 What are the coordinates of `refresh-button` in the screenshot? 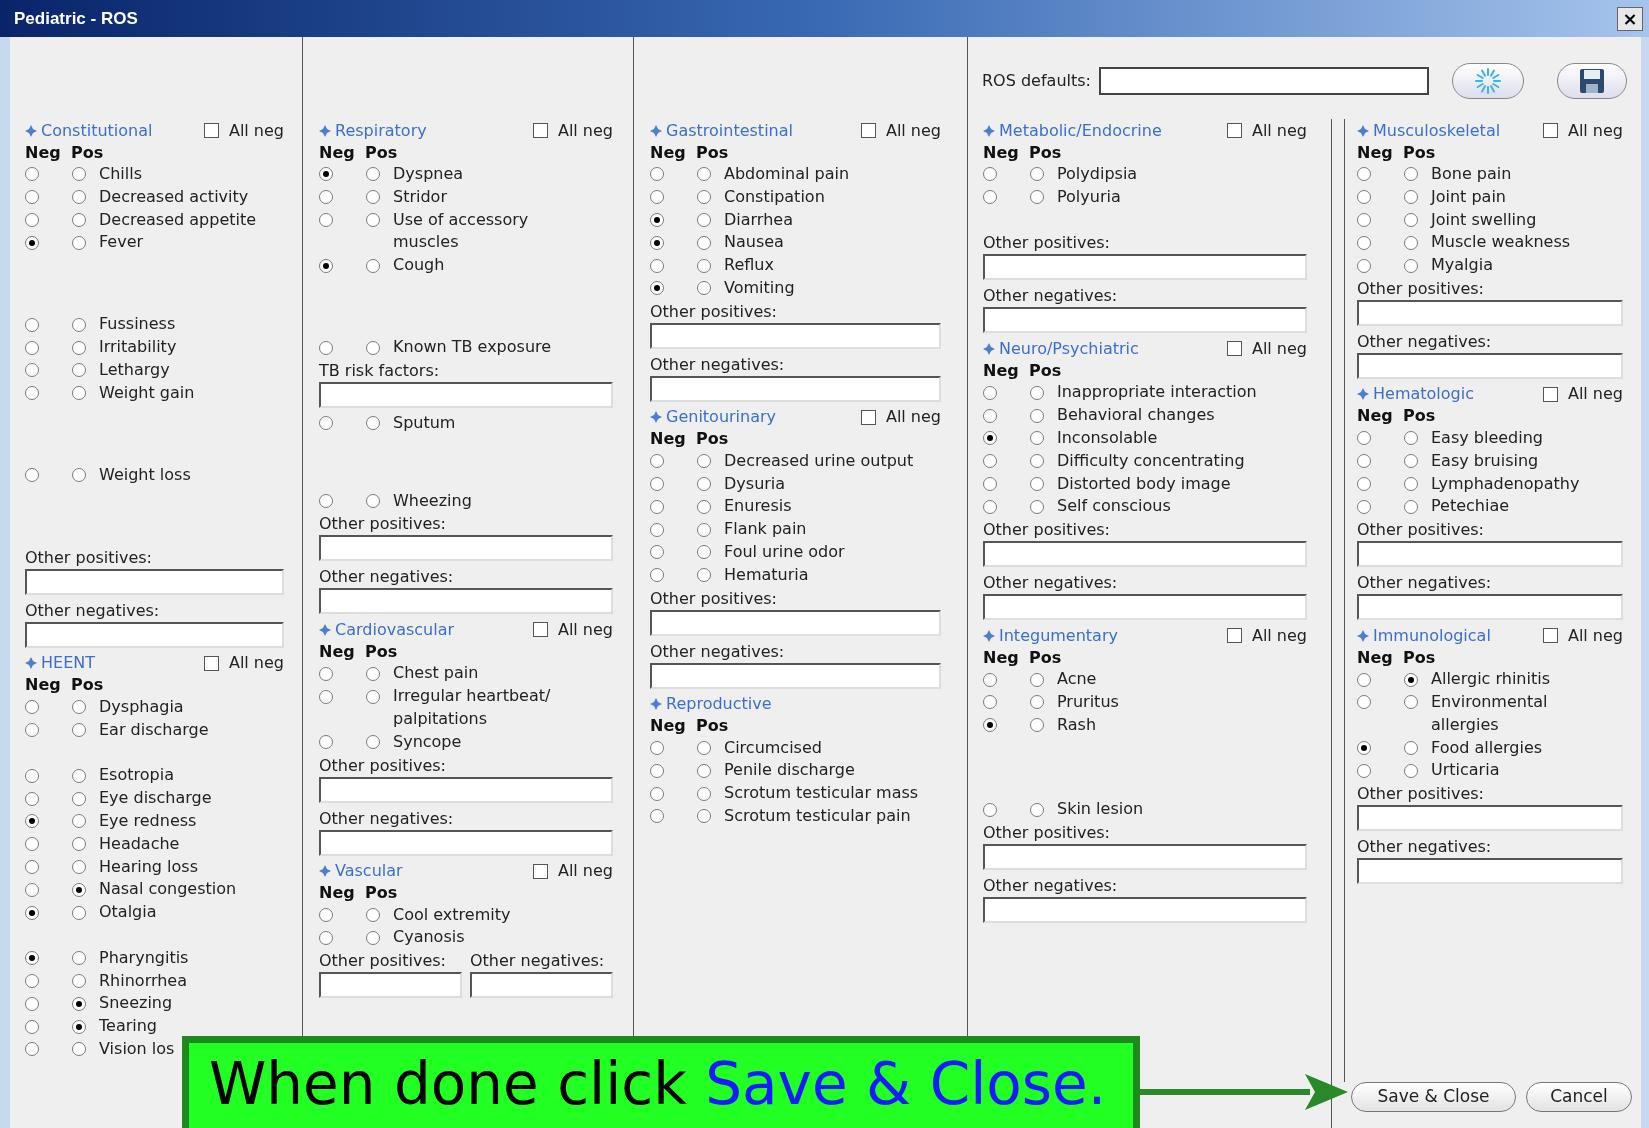 It's located at (1488, 81).